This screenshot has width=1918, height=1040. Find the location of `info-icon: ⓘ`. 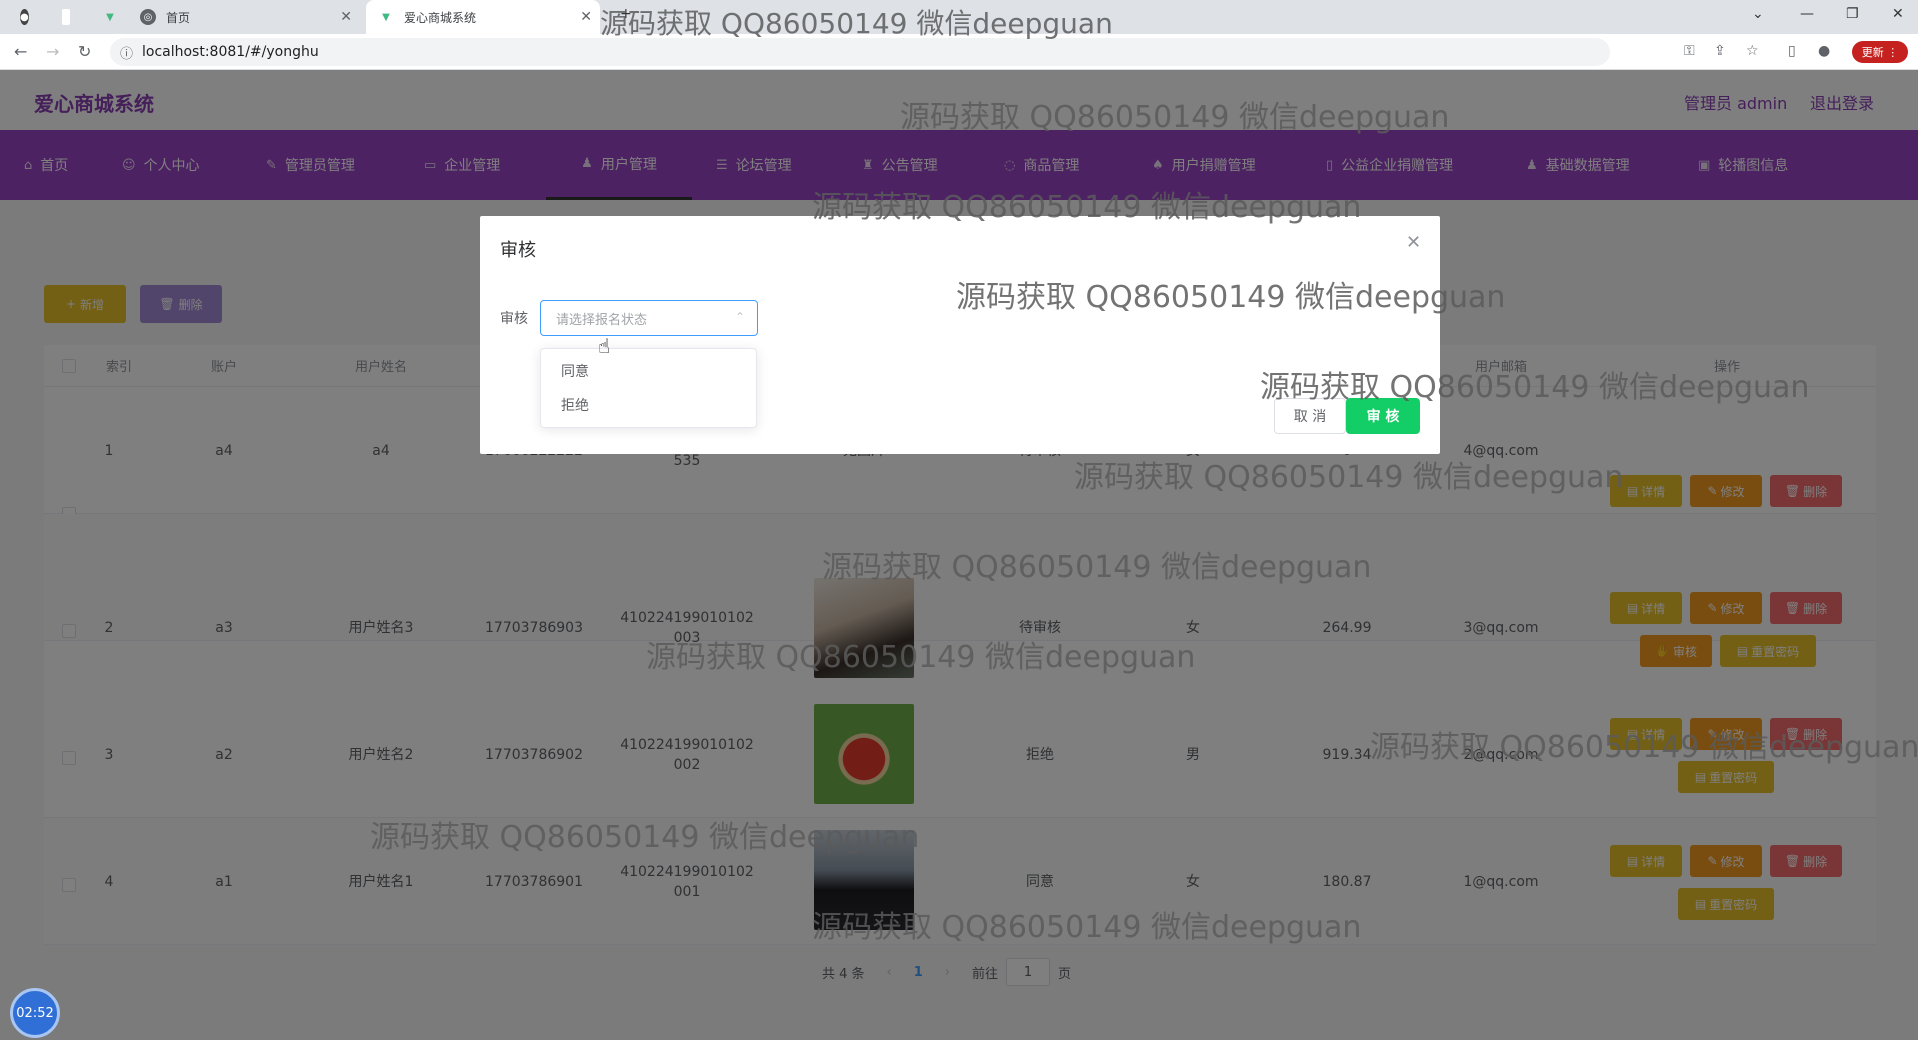

info-icon: ⓘ is located at coordinates (127, 54).